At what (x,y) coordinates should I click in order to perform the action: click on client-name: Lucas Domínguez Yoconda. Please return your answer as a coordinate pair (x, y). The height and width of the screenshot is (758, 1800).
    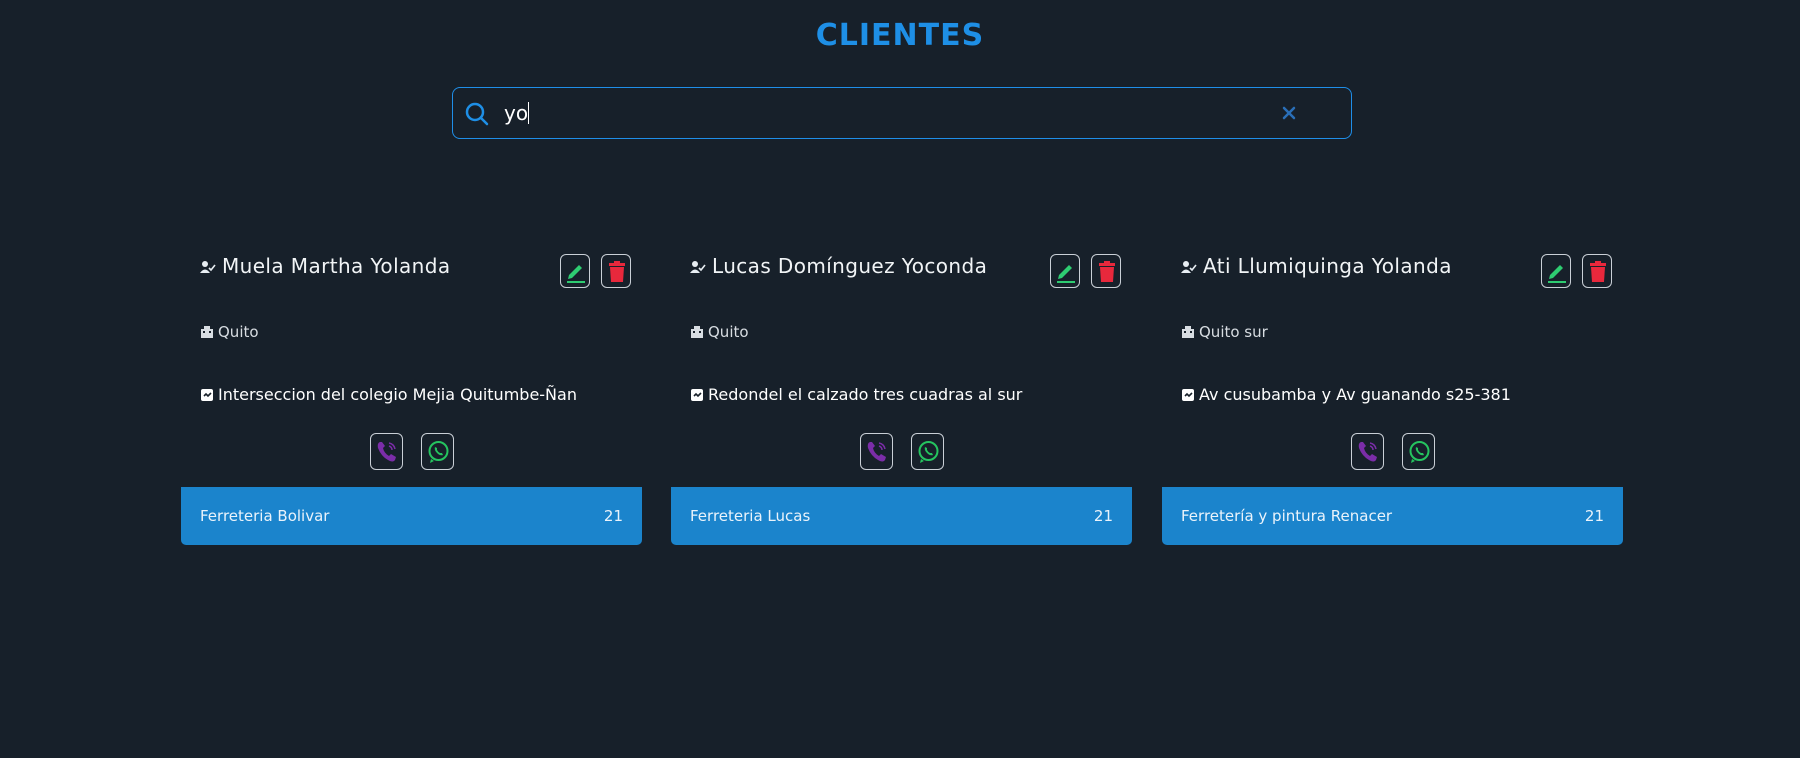
    Looking at the image, I should click on (850, 266).